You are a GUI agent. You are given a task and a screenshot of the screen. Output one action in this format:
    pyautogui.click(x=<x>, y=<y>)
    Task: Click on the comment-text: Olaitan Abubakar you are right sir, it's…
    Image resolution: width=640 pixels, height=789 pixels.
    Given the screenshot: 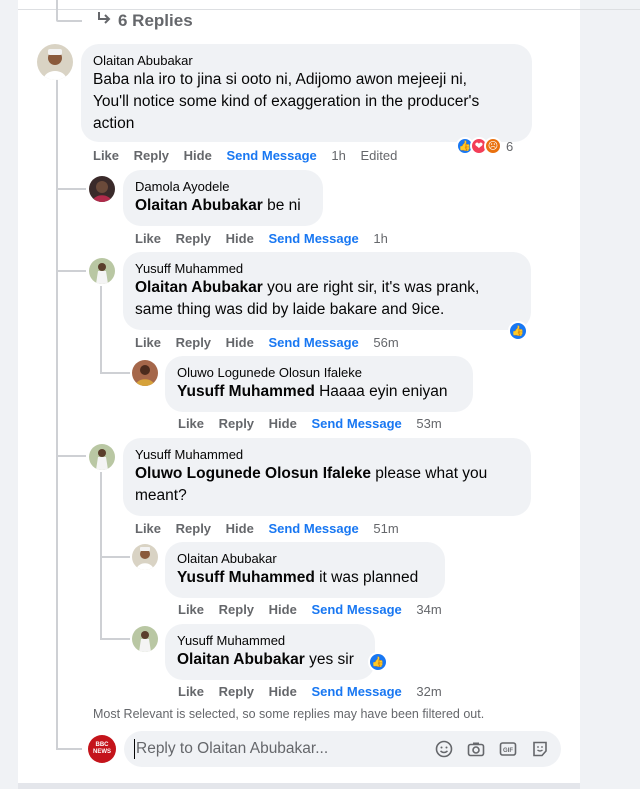 What is the action you would take?
    pyautogui.click(x=327, y=288)
    